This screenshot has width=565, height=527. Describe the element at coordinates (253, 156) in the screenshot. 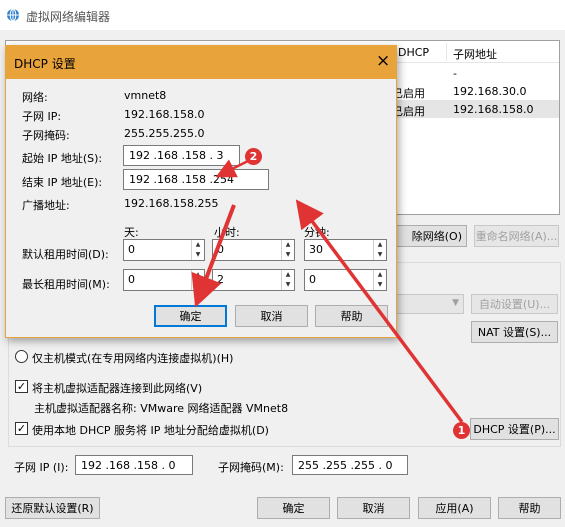

I see `annotation-badge-2: 2` at that location.